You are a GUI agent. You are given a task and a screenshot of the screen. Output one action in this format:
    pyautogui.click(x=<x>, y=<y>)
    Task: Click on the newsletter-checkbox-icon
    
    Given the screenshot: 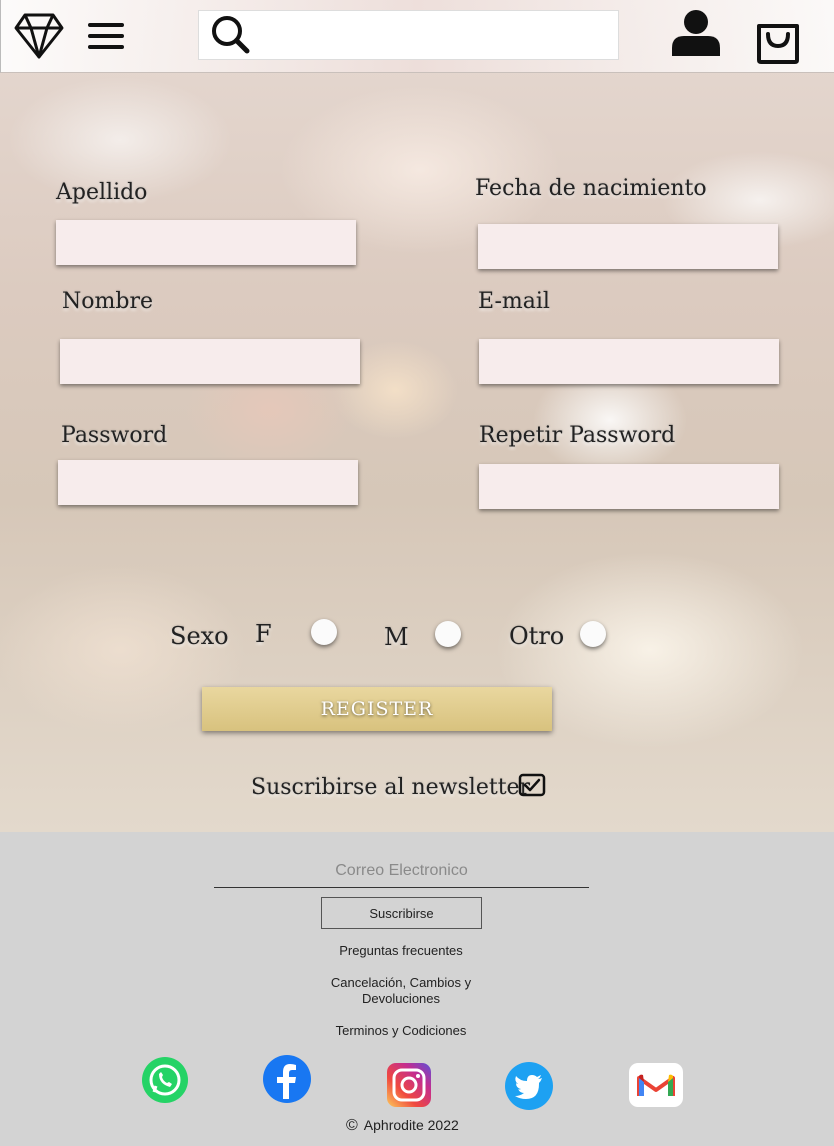 What is the action you would take?
    pyautogui.click(x=532, y=786)
    